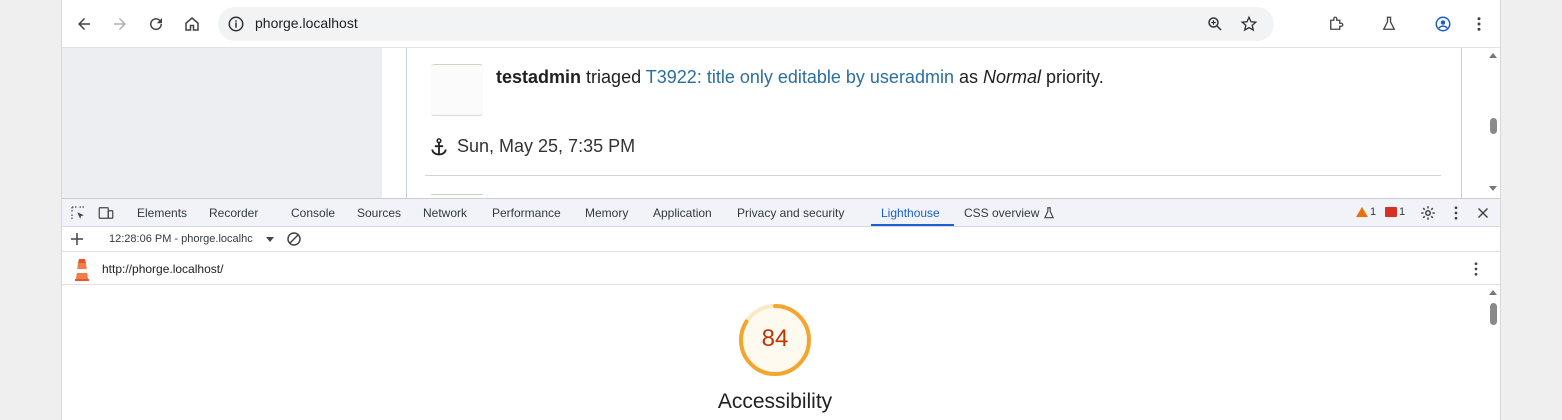 Image resolution: width=1562 pixels, height=420 pixels. What do you see at coordinates (82, 270) in the screenshot?
I see `lighthouse-logo-icon` at bounding box center [82, 270].